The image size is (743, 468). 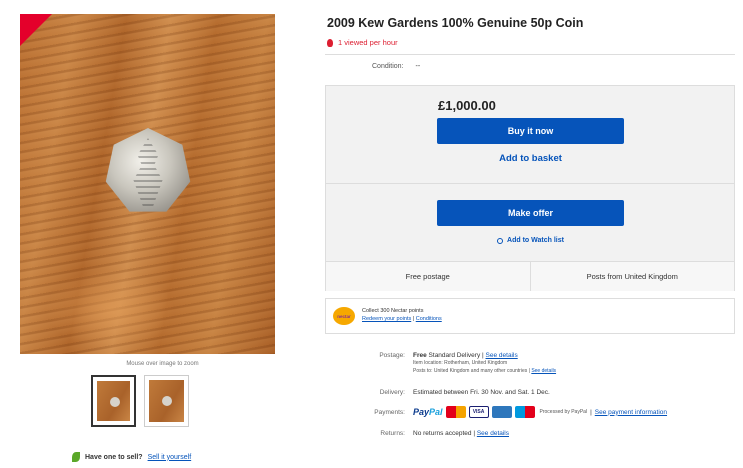 What do you see at coordinates (467, 105) in the screenshot?
I see `price: £1,000.00` at bounding box center [467, 105].